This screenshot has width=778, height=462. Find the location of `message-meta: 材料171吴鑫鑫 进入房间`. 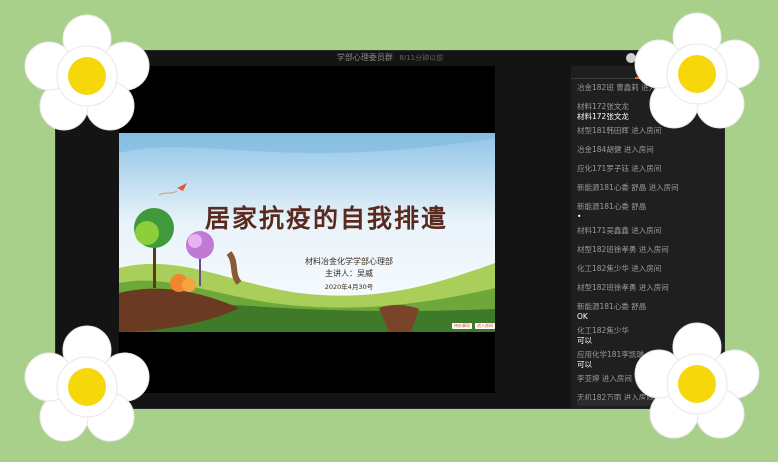

message-meta: 材料171吴鑫鑫 进入房间 is located at coordinates (619, 230).